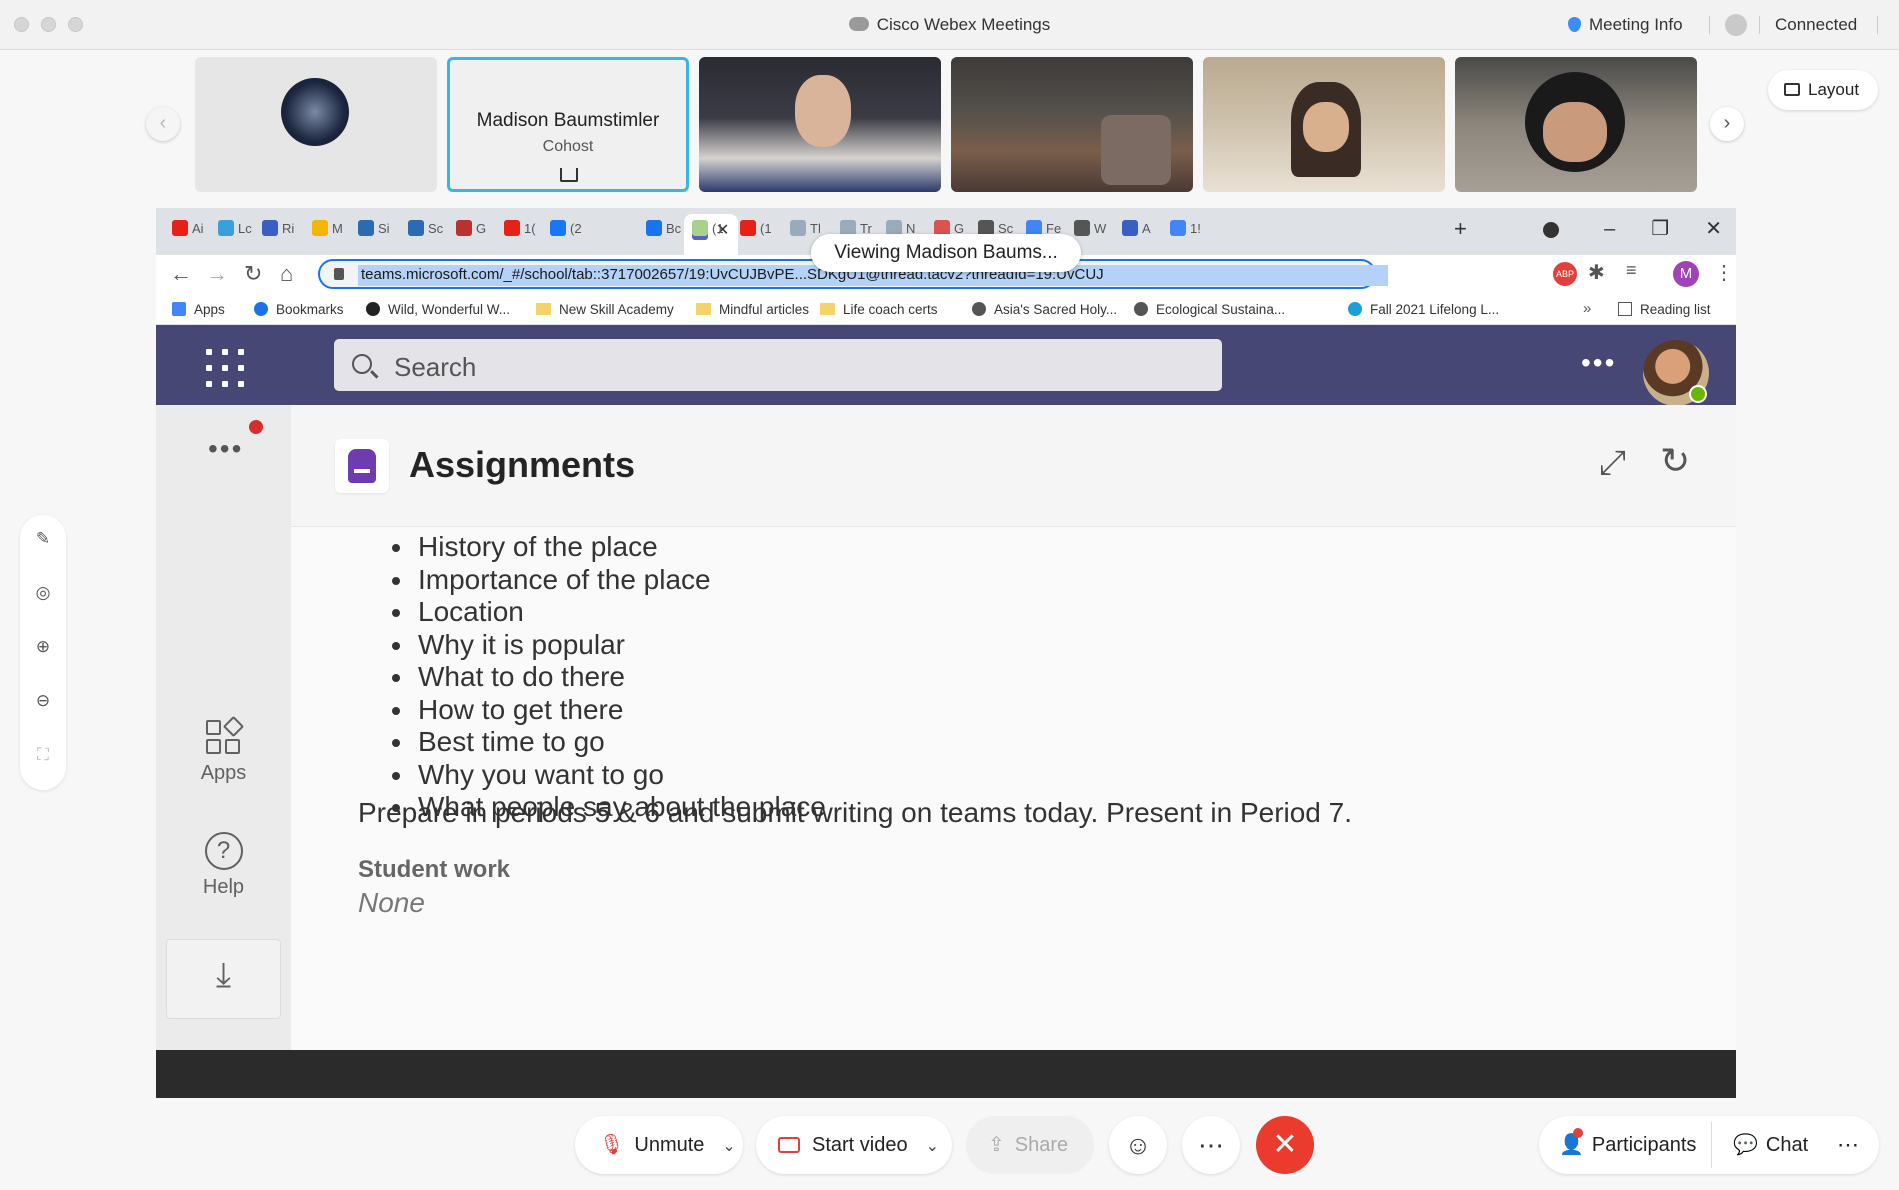  Describe the element at coordinates (1587, 308) in the screenshot. I see `more-bookmarks-icon: »` at that location.